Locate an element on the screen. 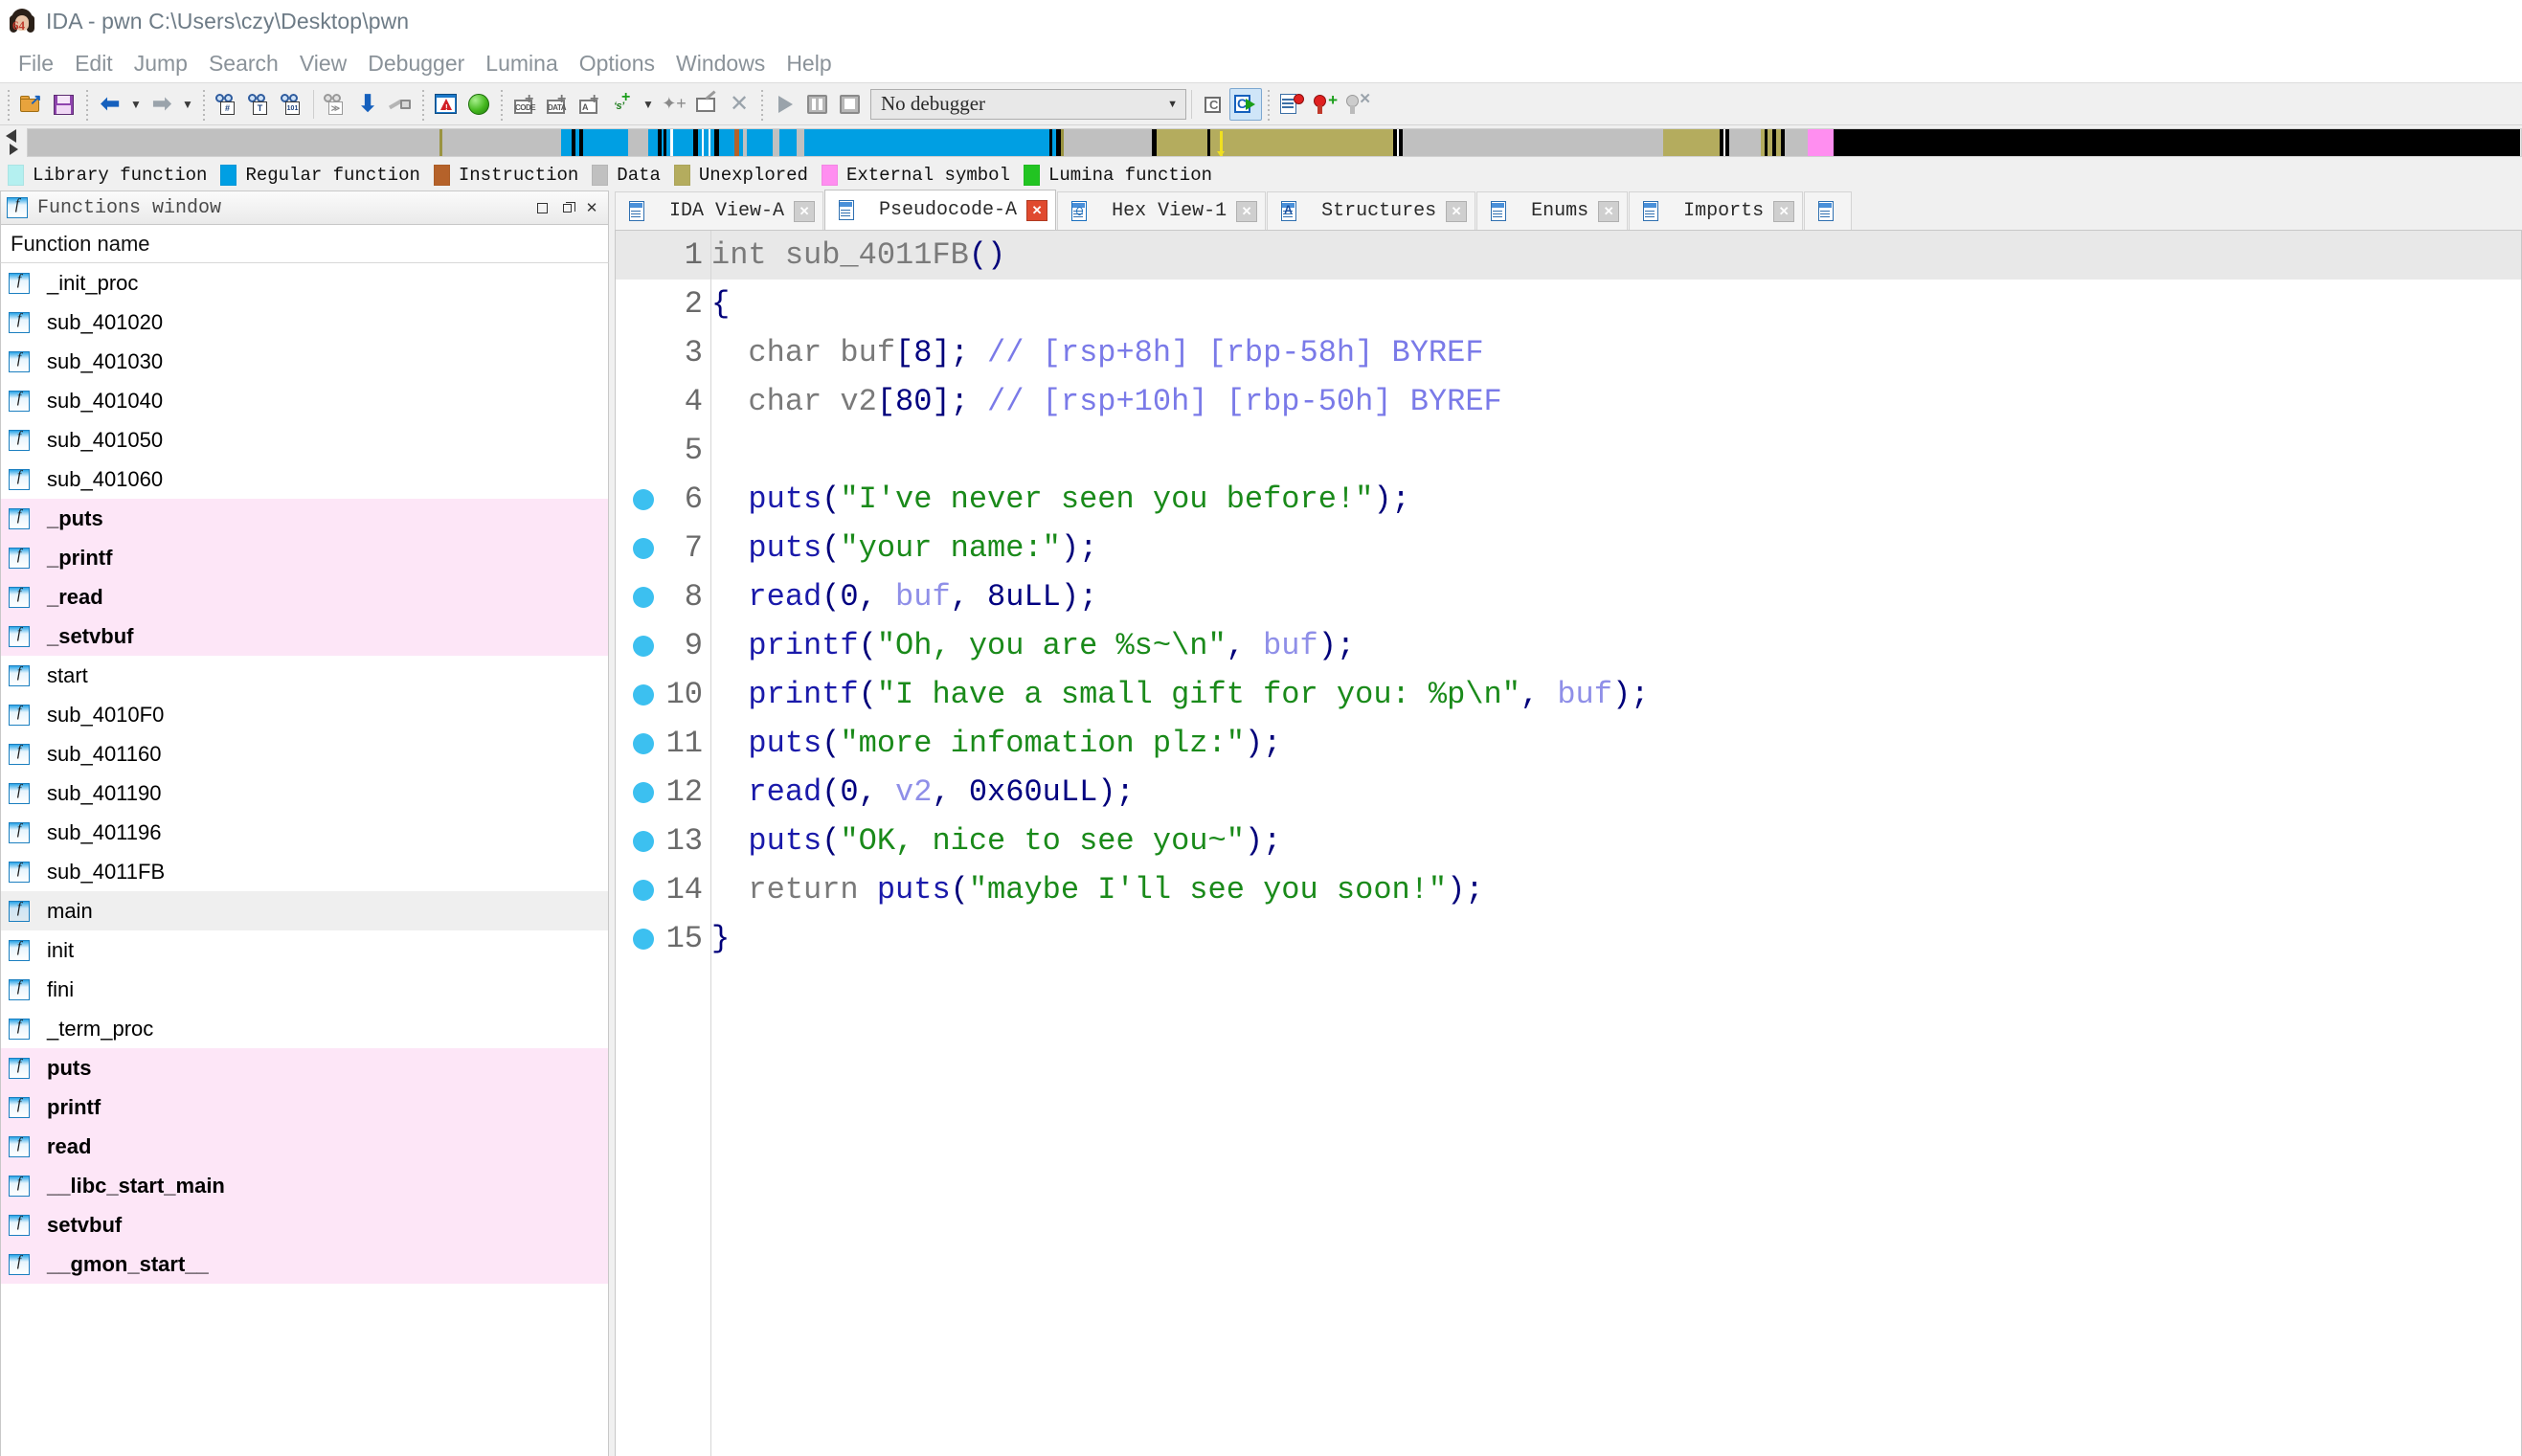 The image size is (2522, 1456). function-list-item: sub_401060 is located at coordinates (304, 479).